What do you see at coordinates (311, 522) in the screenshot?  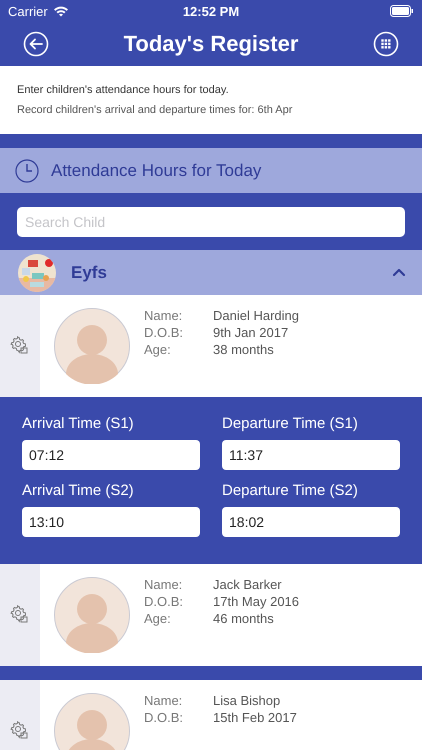 I see `time-field: 18:02` at bounding box center [311, 522].